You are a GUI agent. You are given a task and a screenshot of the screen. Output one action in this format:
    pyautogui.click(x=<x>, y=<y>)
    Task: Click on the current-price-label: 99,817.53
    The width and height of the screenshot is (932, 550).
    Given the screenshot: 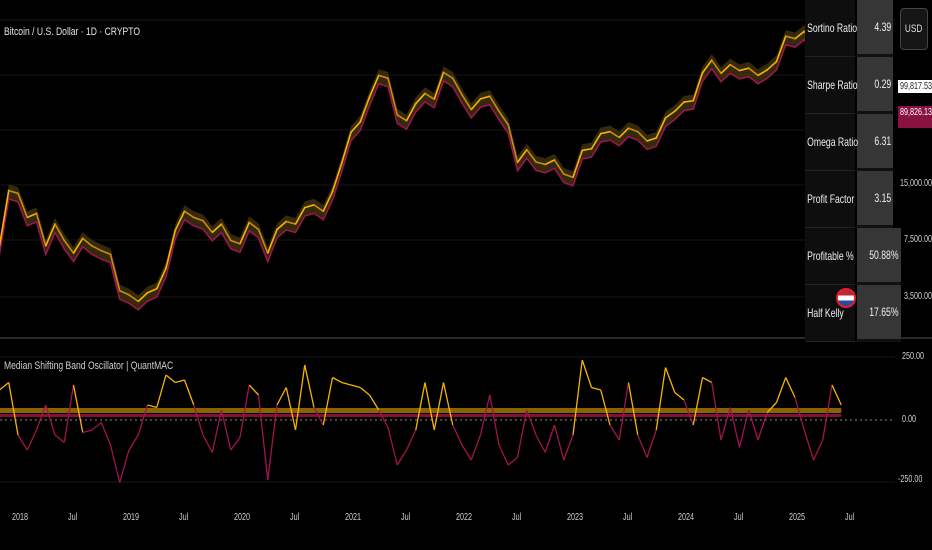 What is the action you would take?
    pyautogui.click(x=915, y=86)
    